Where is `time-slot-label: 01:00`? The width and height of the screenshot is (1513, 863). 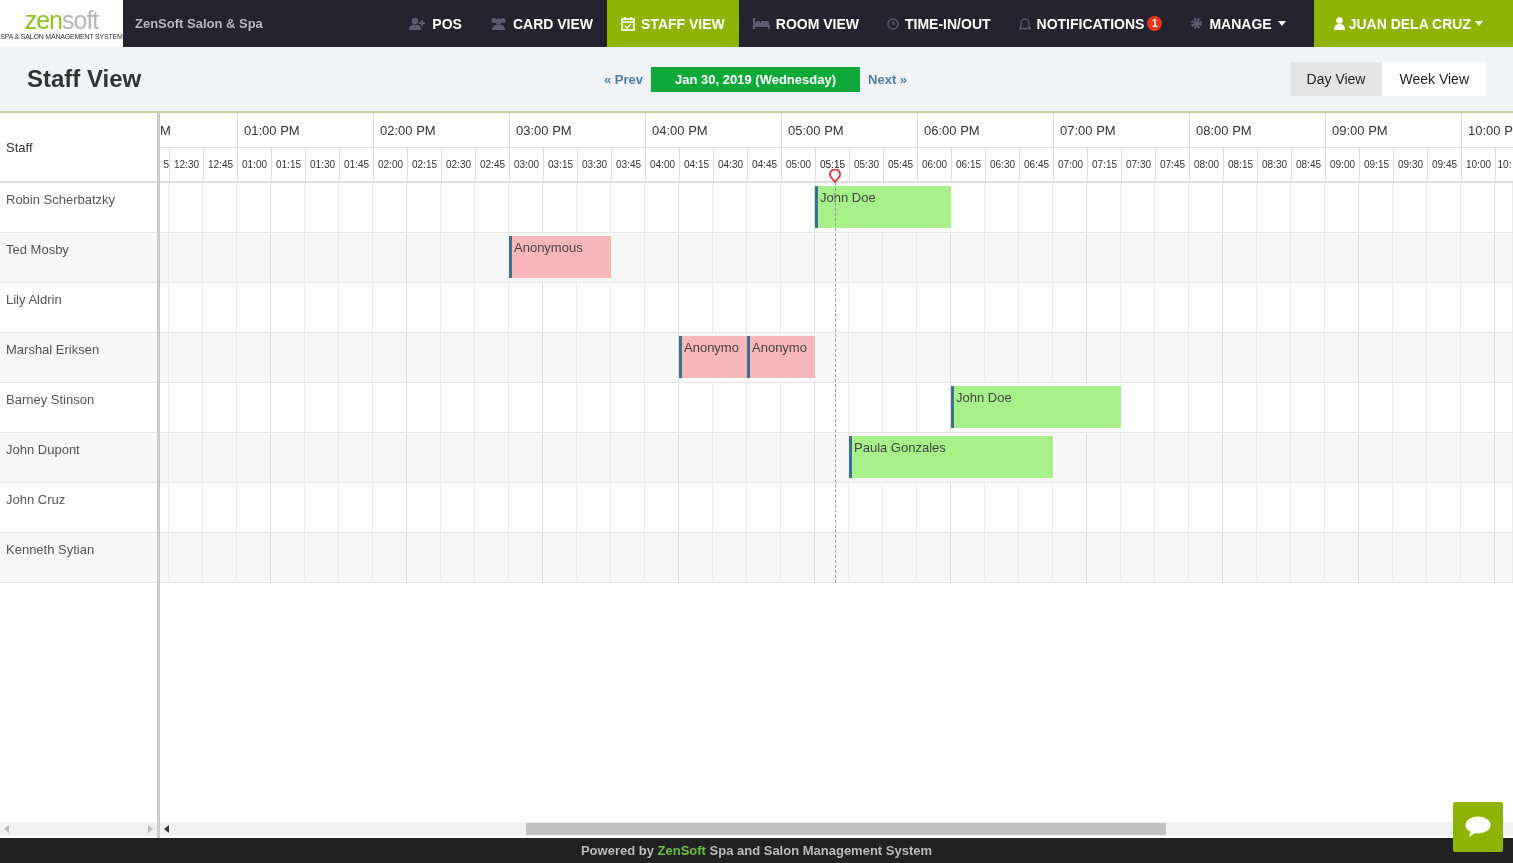 time-slot-label: 01:00 is located at coordinates (254, 164).